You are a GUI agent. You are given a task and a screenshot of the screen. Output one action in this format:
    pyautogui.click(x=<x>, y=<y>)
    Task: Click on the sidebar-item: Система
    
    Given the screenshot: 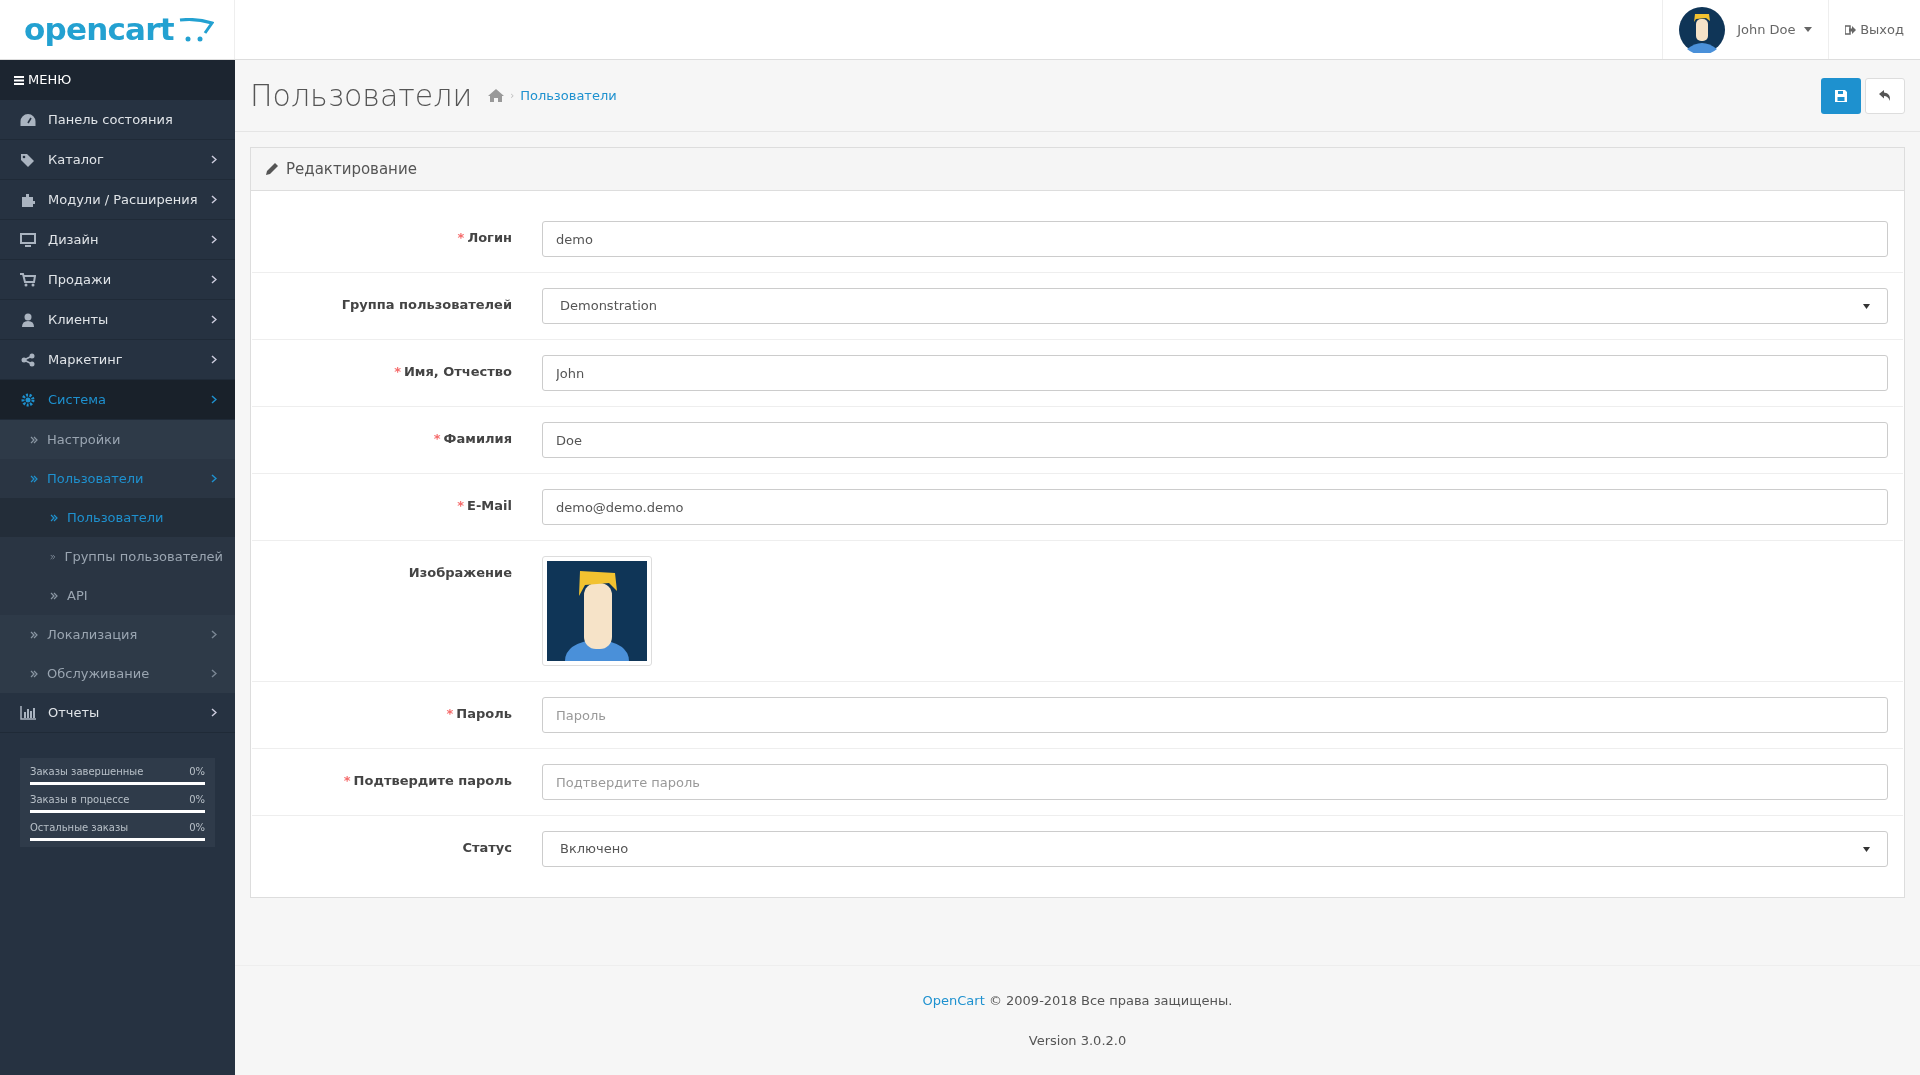 What is the action you would take?
    pyautogui.click(x=117, y=400)
    